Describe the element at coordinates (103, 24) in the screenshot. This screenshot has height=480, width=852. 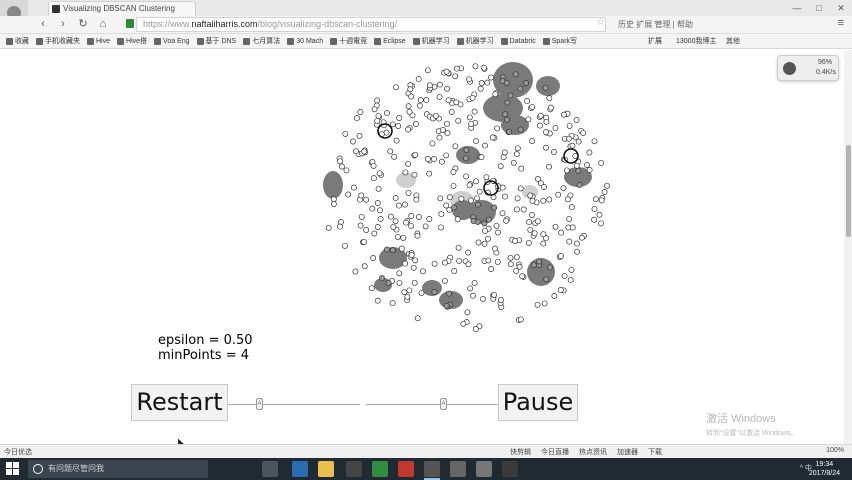
I see `home-icon: ⌂` at that location.